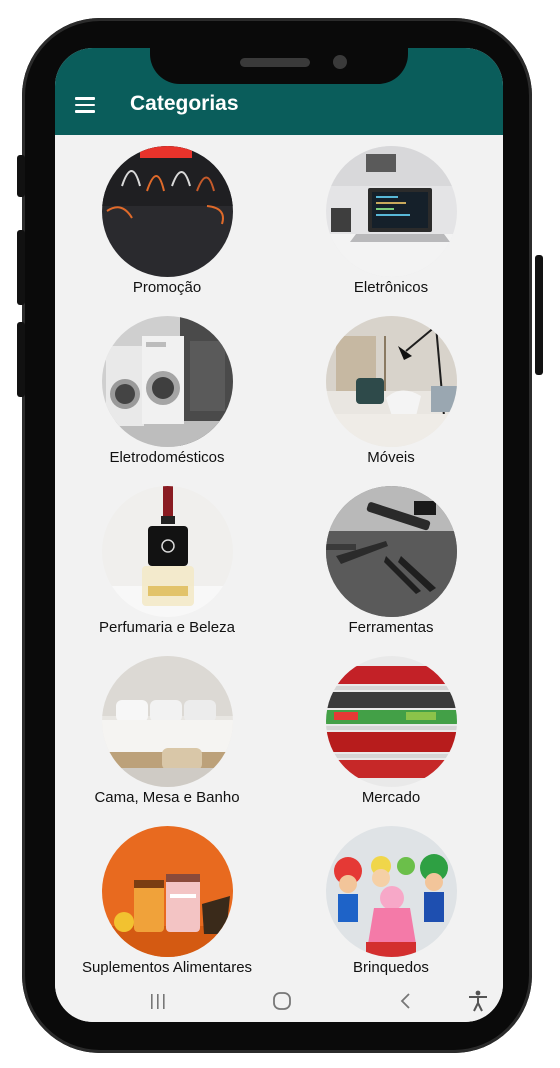 The height and width of the screenshot is (1068, 560). Describe the element at coordinates (167, 797) in the screenshot. I see `category-label: Cama, Mesa e Banho` at that location.